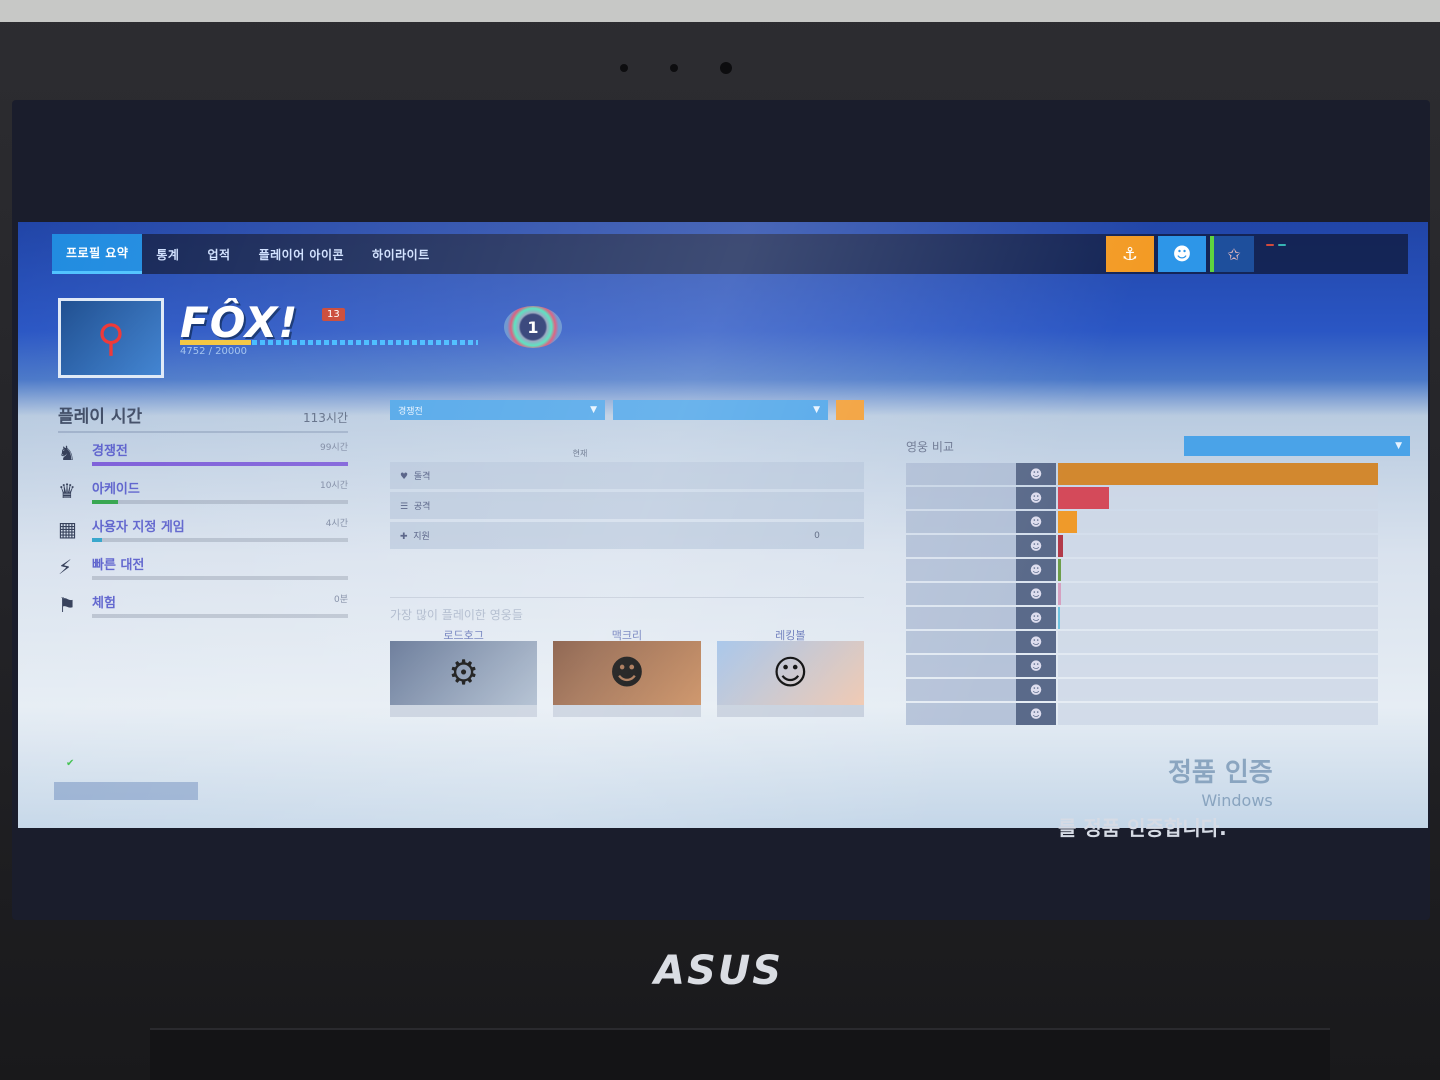  Describe the element at coordinates (126, 791) in the screenshot. I see `footer-button` at that location.